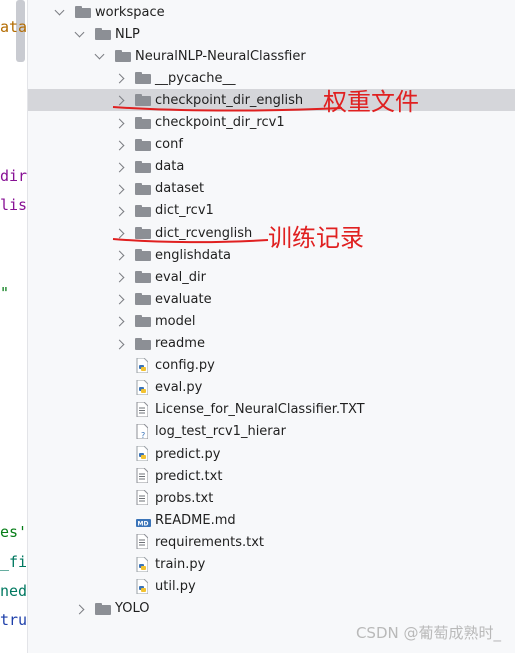 Image resolution: width=515 pixels, height=653 pixels. Describe the element at coordinates (271, 299) in the screenshot. I see `tree-item-evaluate: evaluate` at that location.